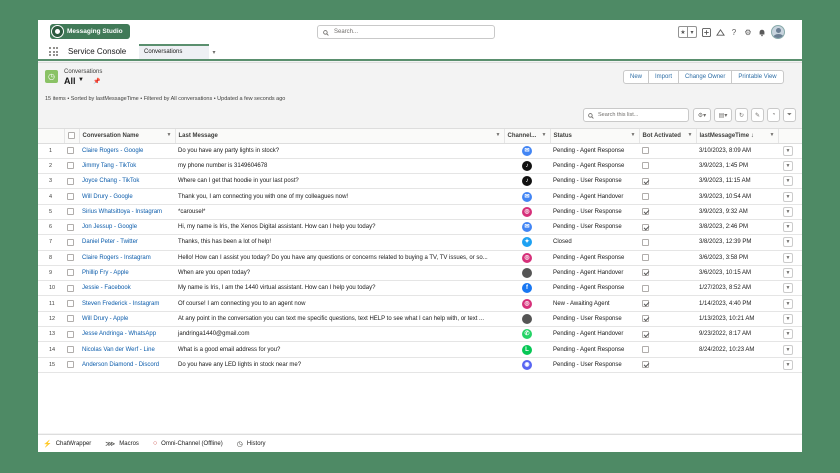 The width and height of the screenshot is (840, 473). I want to click on new-button: New, so click(636, 77).